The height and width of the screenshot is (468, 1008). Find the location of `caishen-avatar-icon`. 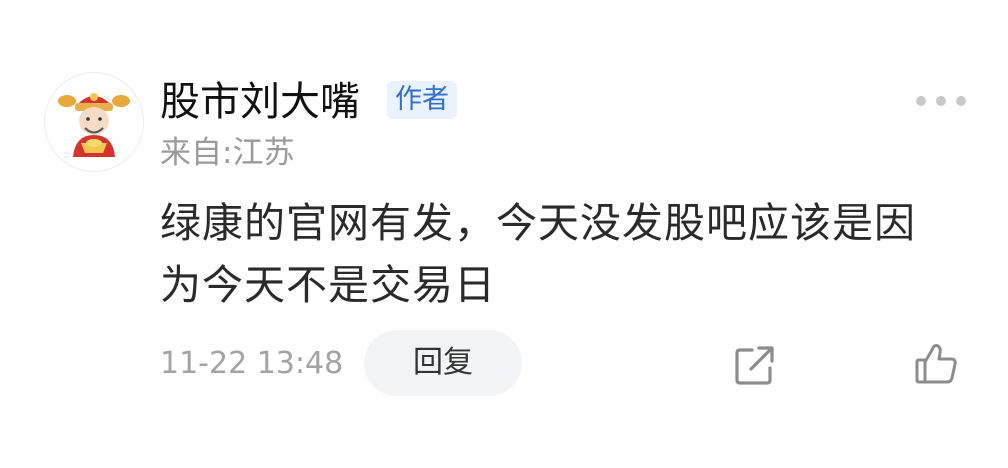

caishen-avatar-icon is located at coordinates (94, 125).